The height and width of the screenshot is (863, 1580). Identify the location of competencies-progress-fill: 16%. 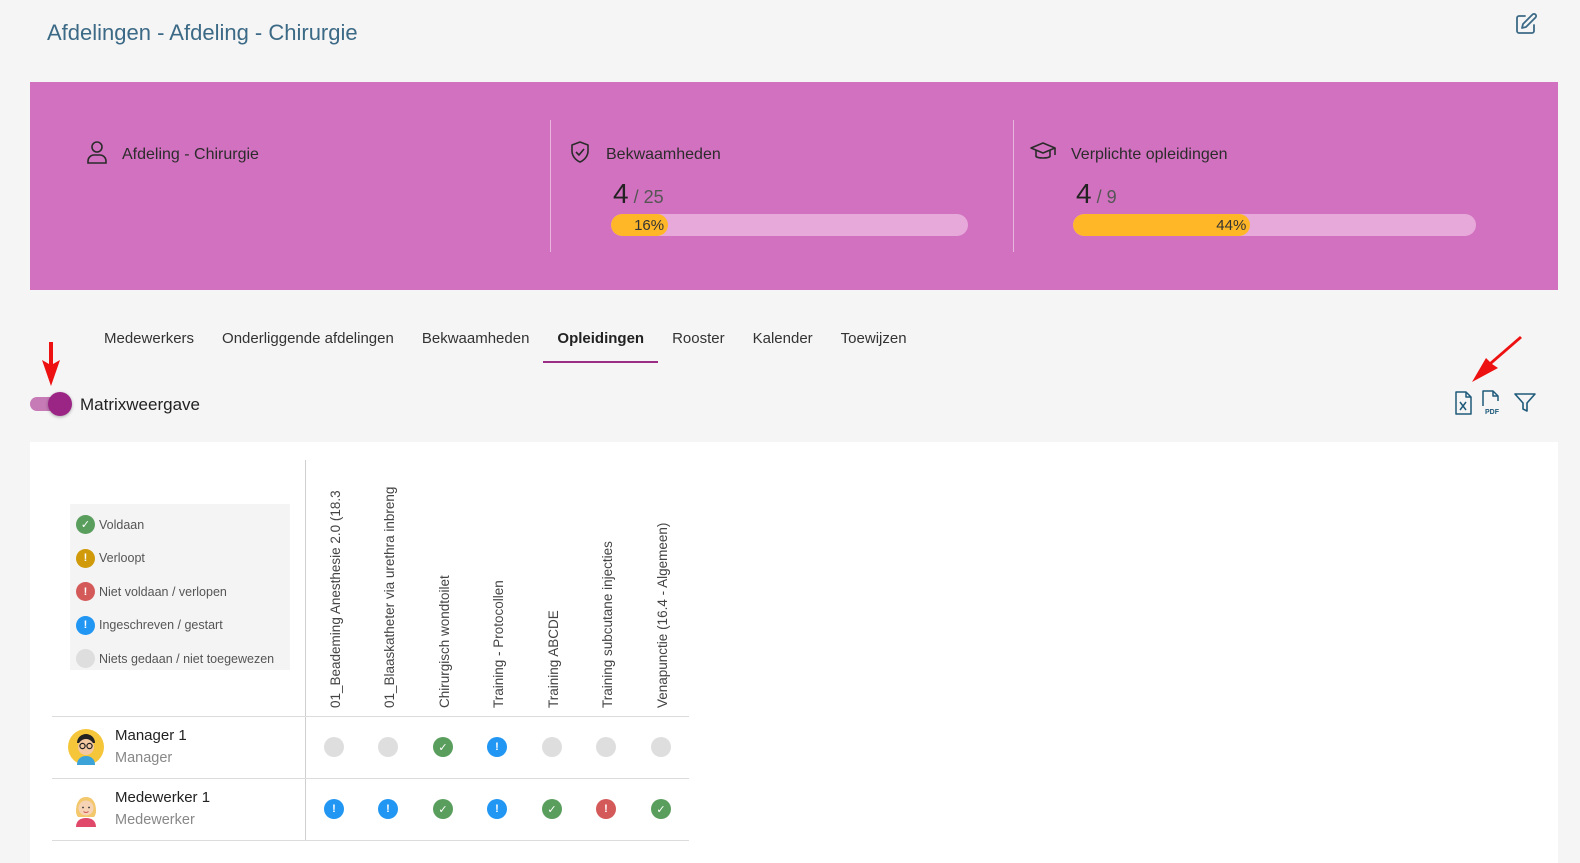
(640, 225).